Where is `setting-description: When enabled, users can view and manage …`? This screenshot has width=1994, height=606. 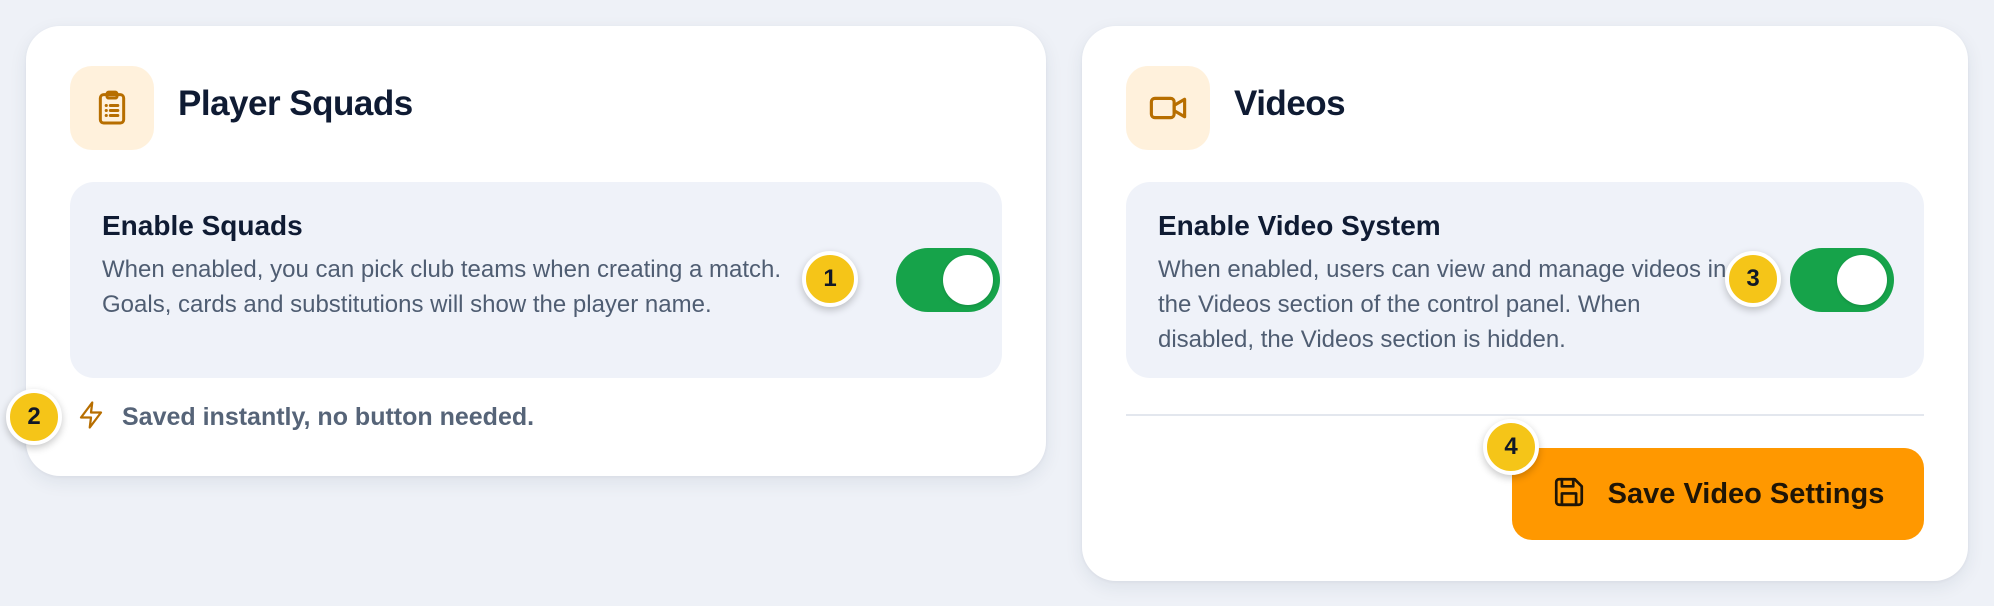
setting-description: When enabled, users can view and manage … is located at coordinates (1442, 304).